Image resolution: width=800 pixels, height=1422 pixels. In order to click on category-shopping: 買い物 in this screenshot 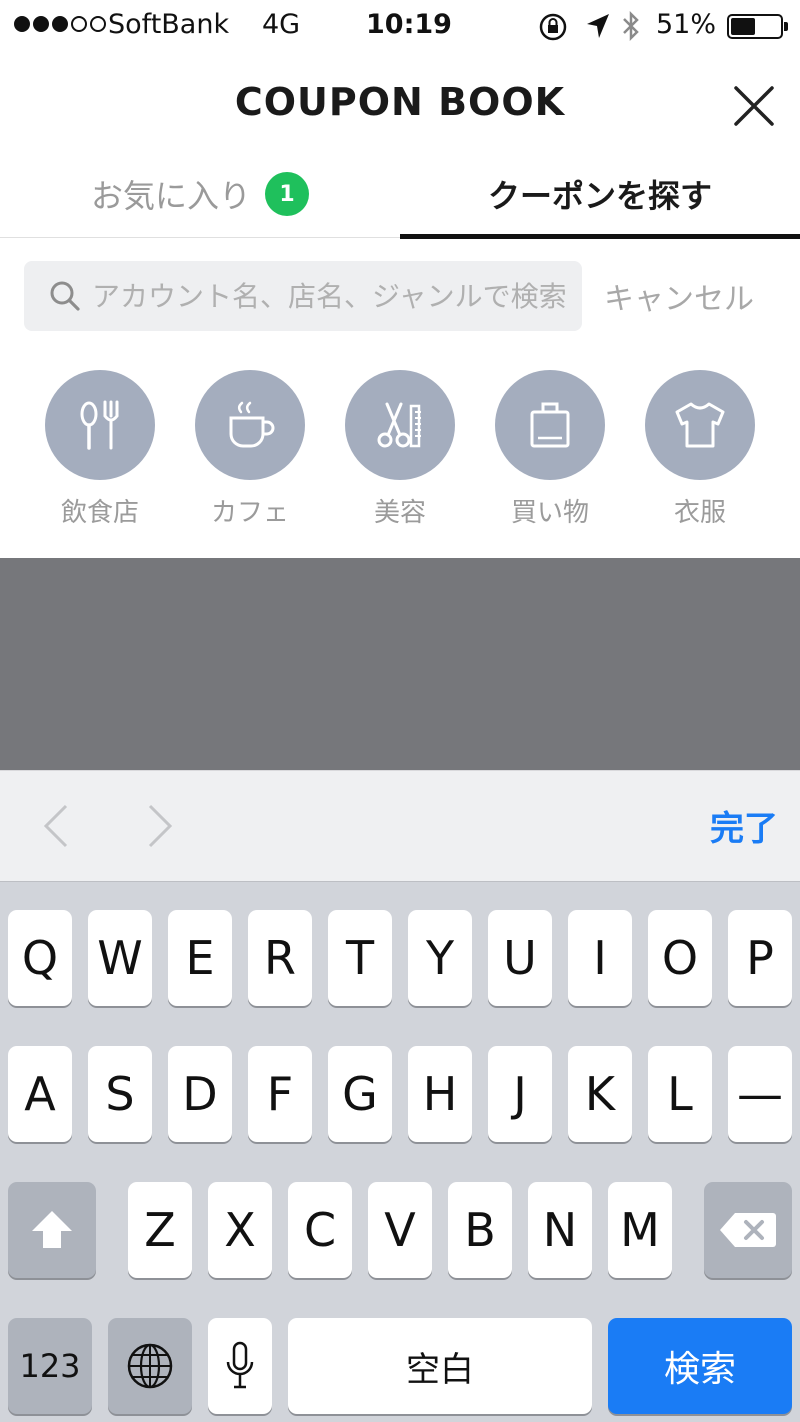, I will do `click(550, 449)`.